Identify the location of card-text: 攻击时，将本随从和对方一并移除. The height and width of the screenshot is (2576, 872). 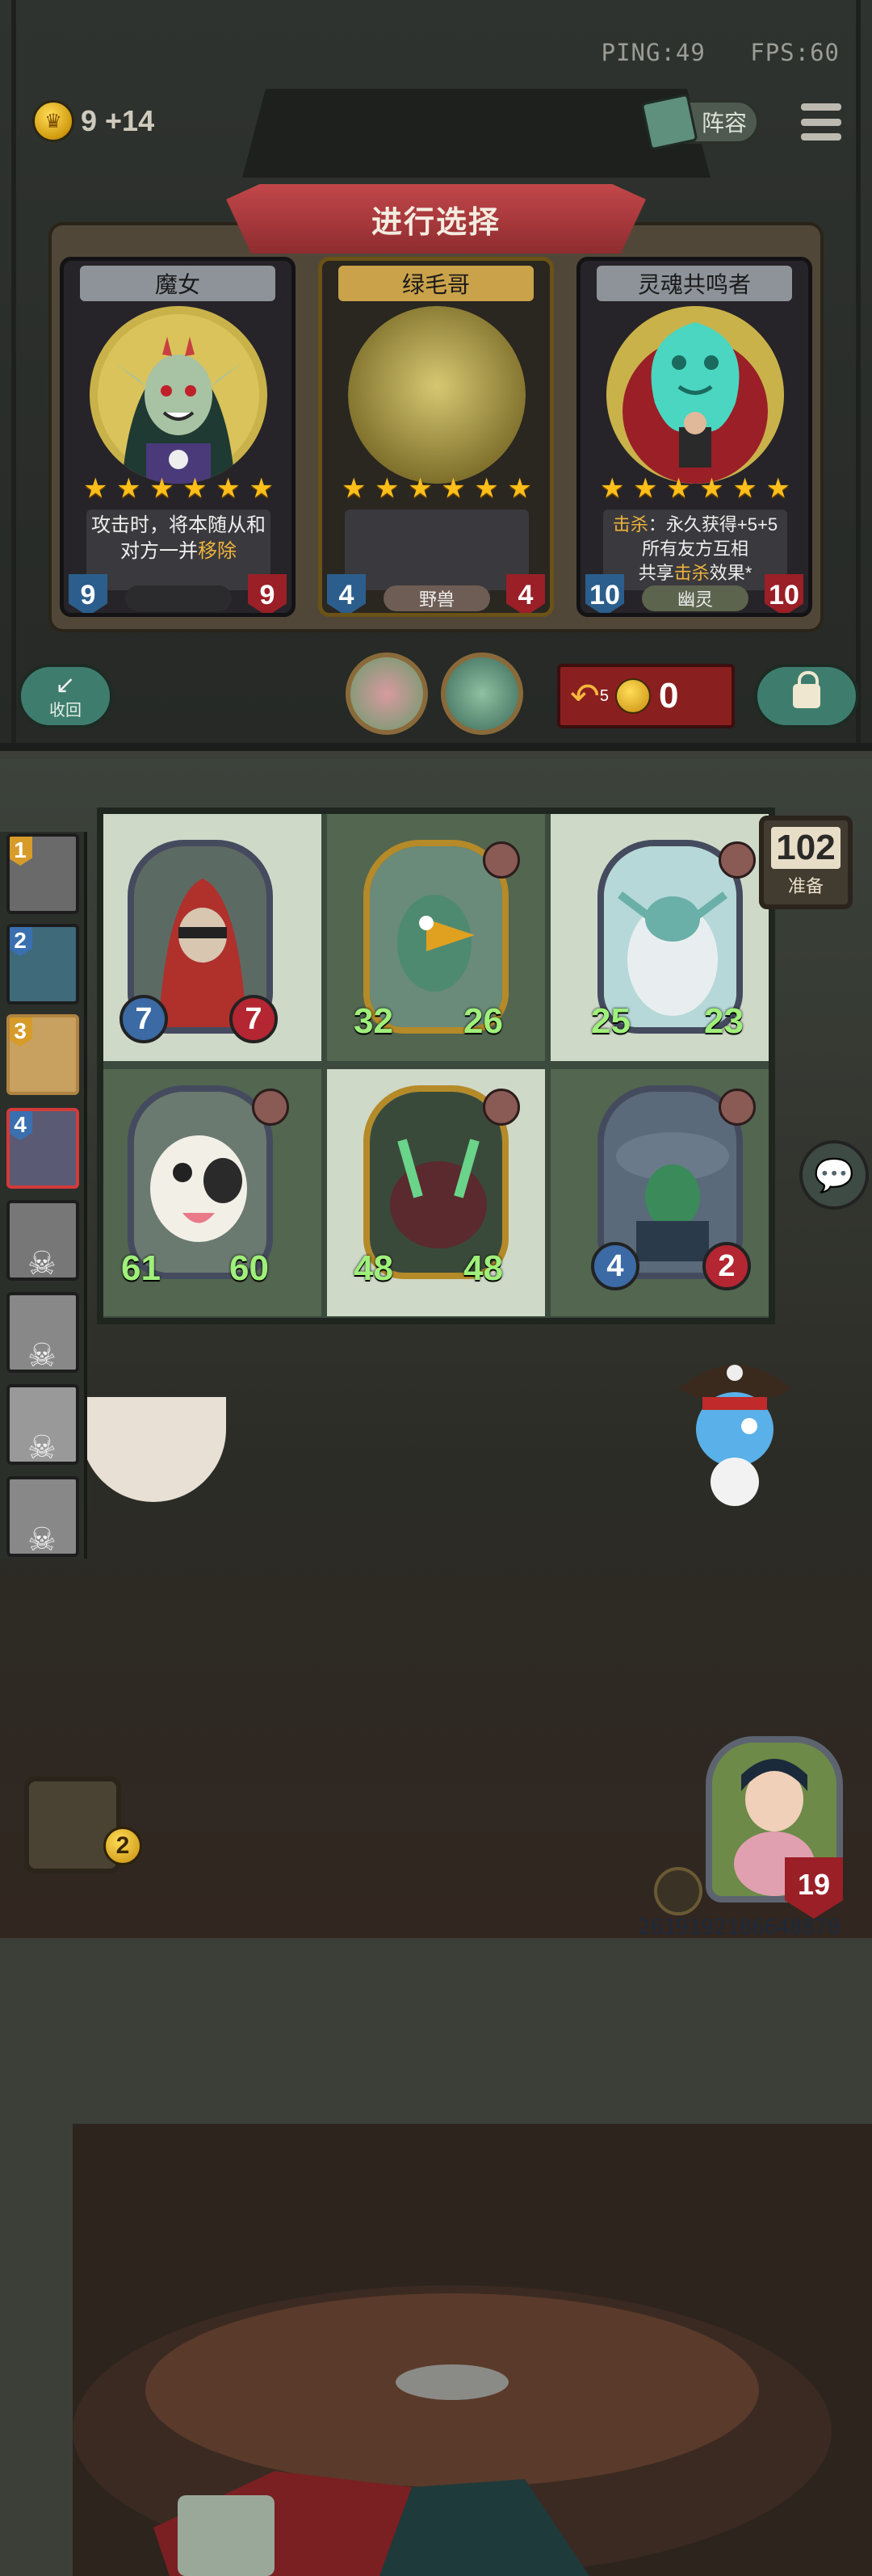
(178, 550).